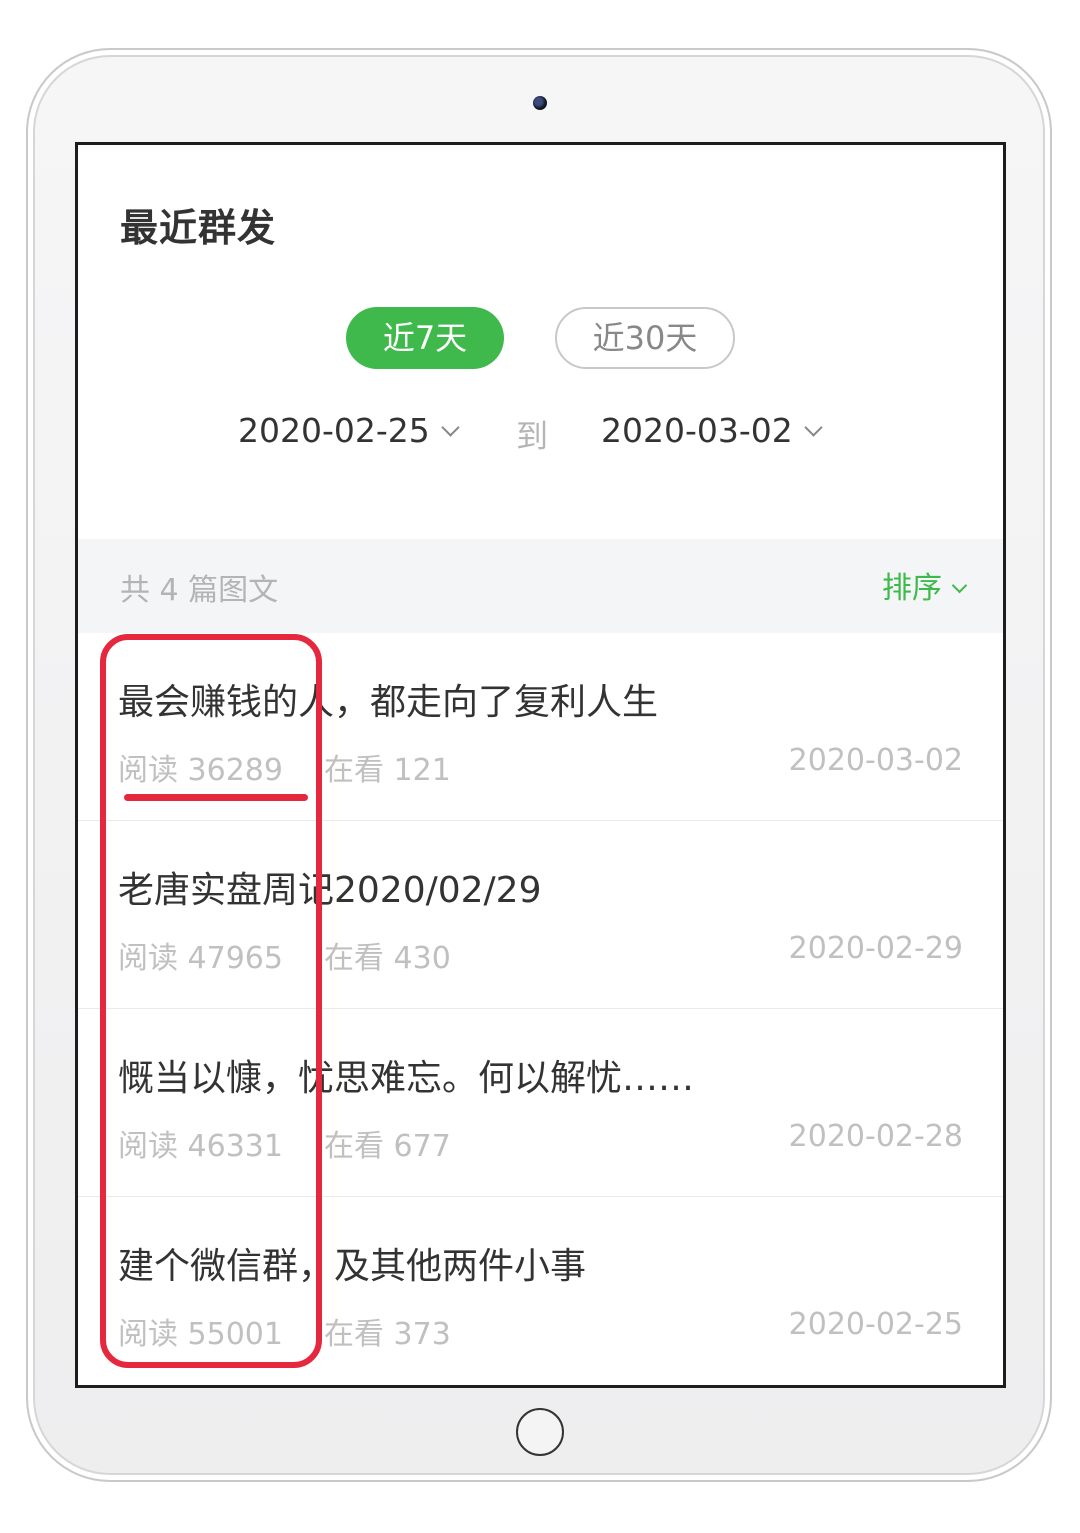 Image resolution: width=1080 pixels, height=1533 pixels. I want to click on article-watching-count: 在看 677, so click(387, 1146).